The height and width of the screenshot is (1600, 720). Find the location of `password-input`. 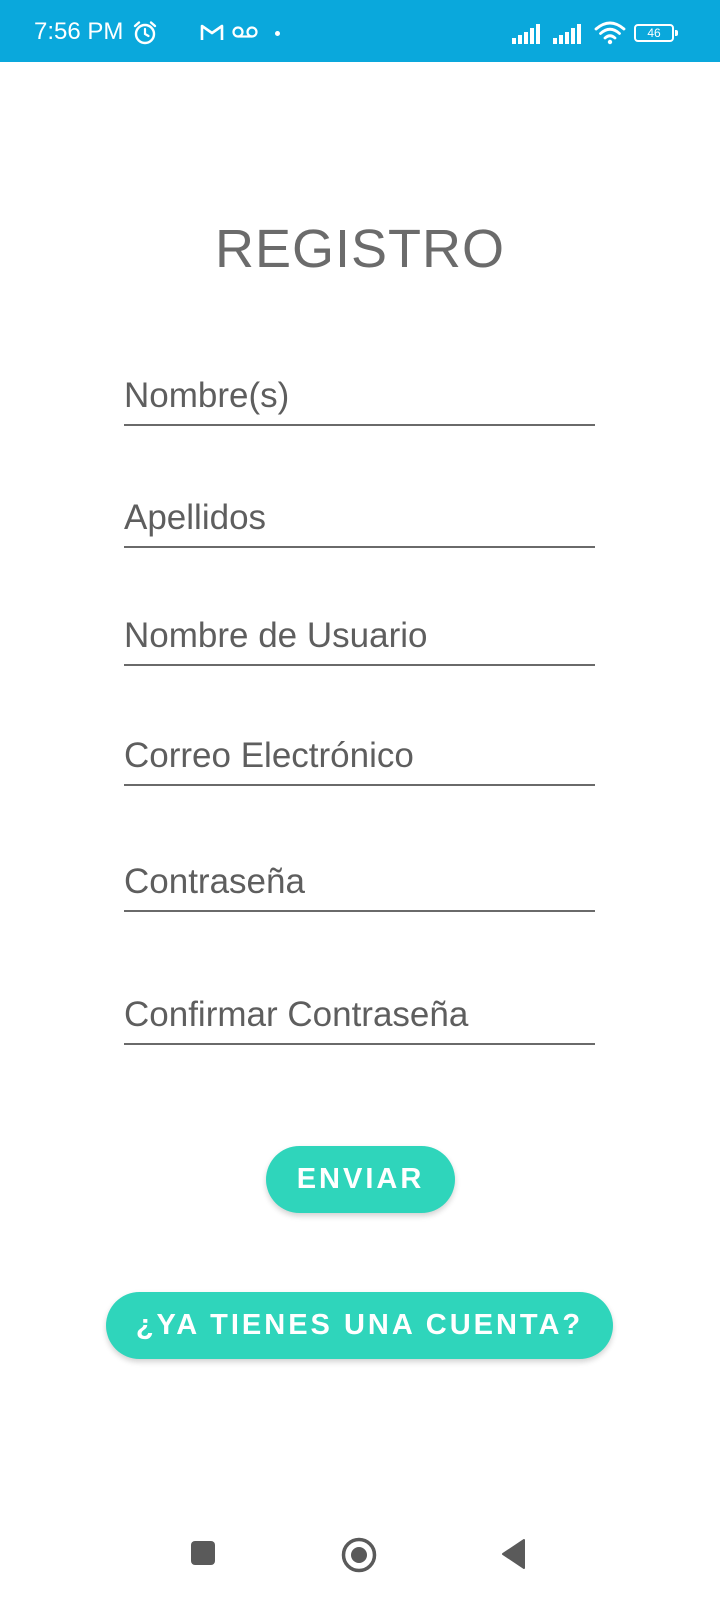

password-input is located at coordinates (359, 882).